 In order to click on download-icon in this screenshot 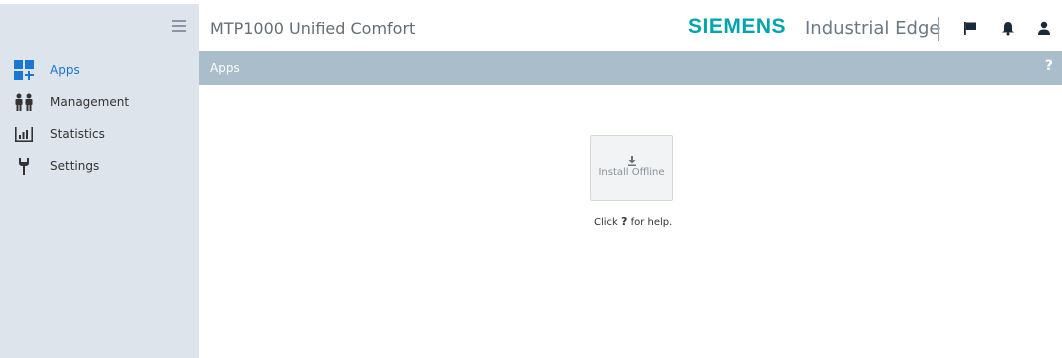, I will do `click(632, 158)`.